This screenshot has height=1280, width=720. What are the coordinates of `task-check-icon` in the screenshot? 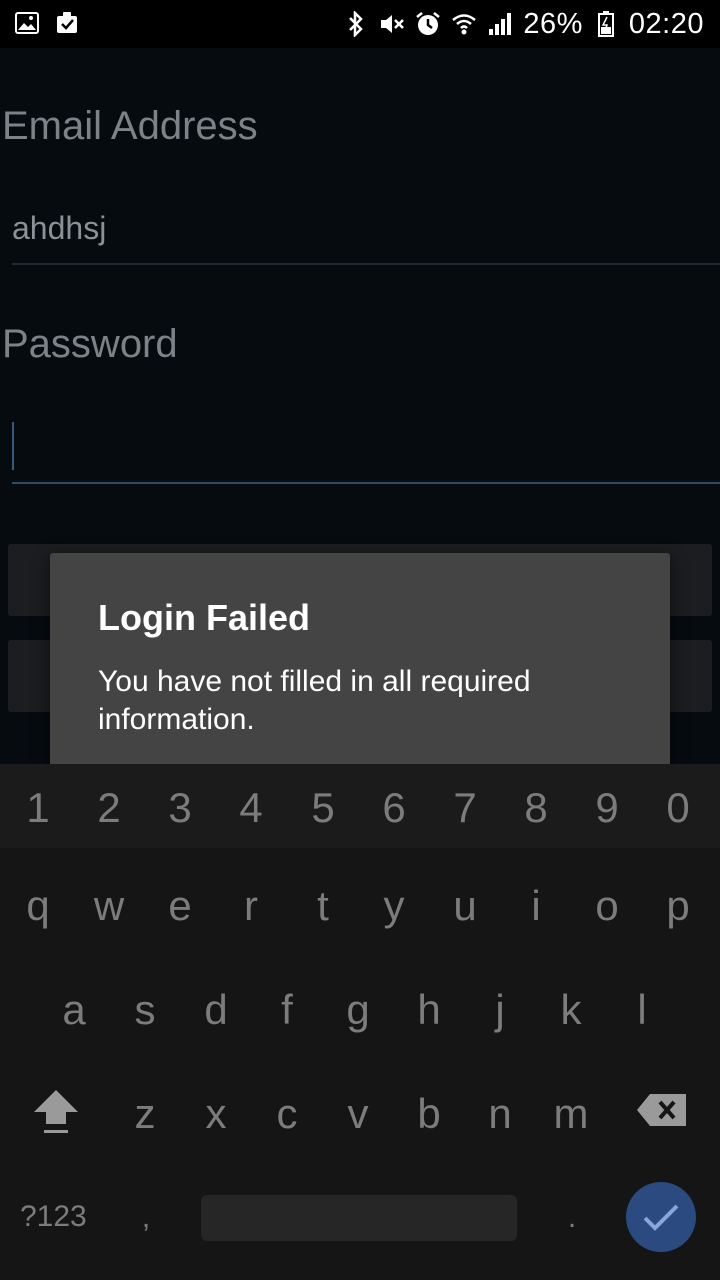 It's located at (67, 23).